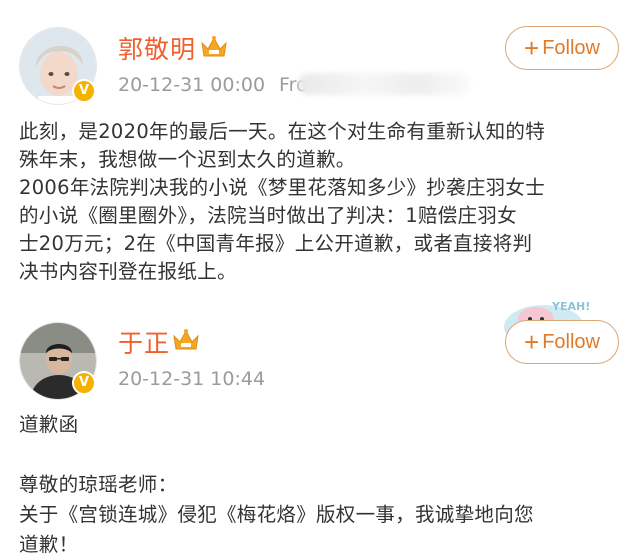  I want to click on post-meta: 20-12-31 10:44, so click(191, 379).